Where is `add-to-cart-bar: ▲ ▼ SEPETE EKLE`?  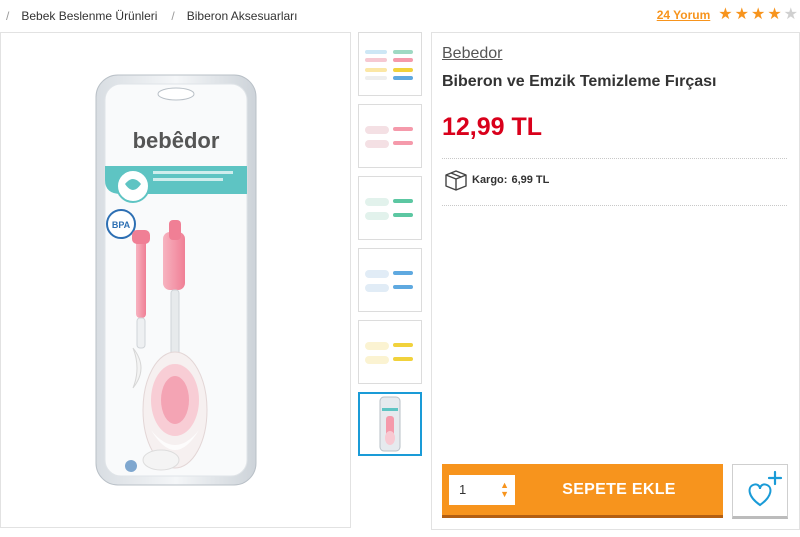 add-to-cart-bar: ▲ ▼ SEPETE EKLE is located at coordinates (582, 491).